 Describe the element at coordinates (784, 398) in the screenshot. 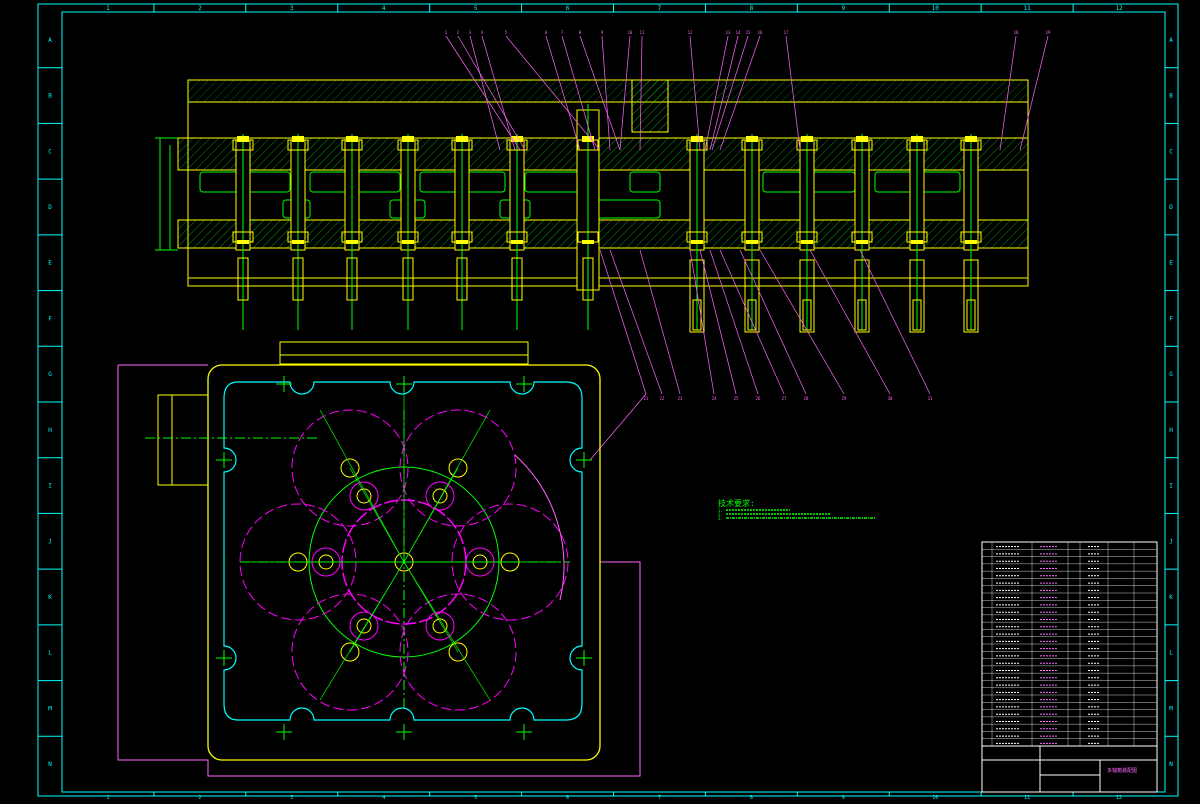

I see `svg-text: 27` at that location.